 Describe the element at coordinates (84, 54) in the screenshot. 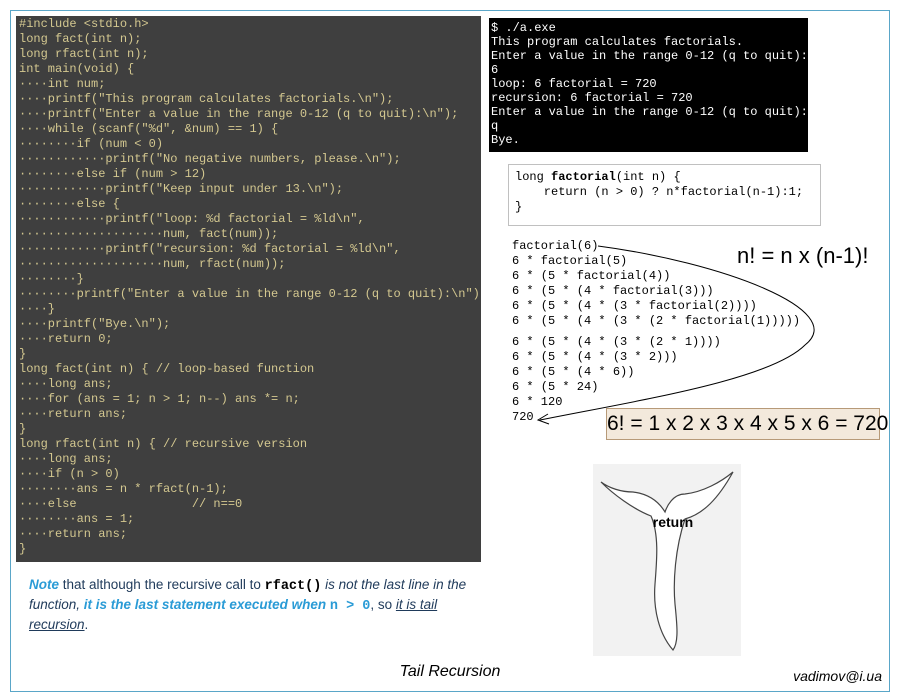

I see `code-line: long rfact(int n);` at that location.